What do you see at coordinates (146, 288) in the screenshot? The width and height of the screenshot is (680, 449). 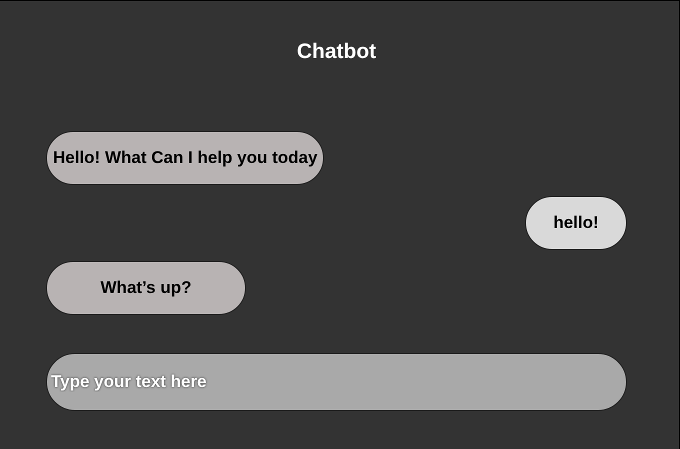 I see `bot-message-bubble: What’s up?` at bounding box center [146, 288].